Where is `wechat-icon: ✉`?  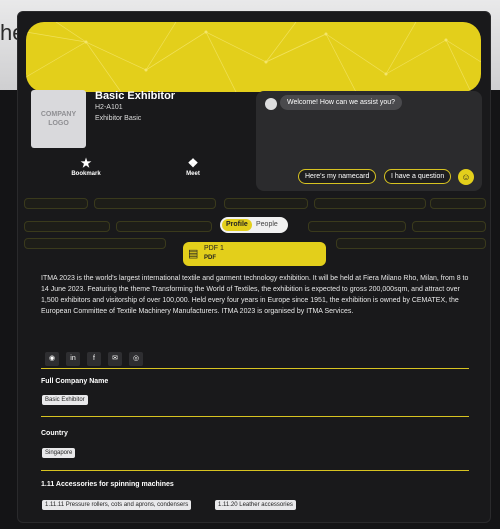 wechat-icon: ✉ is located at coordinates (115, 359).